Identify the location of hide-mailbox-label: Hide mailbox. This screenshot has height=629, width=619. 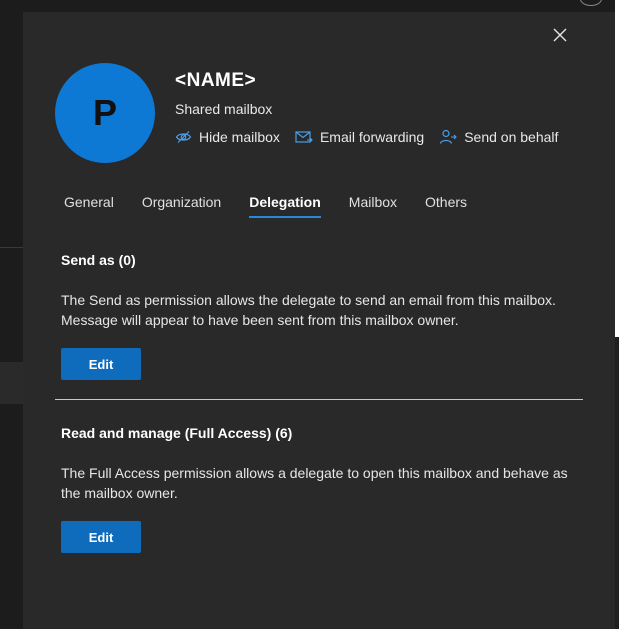
(239, 137).